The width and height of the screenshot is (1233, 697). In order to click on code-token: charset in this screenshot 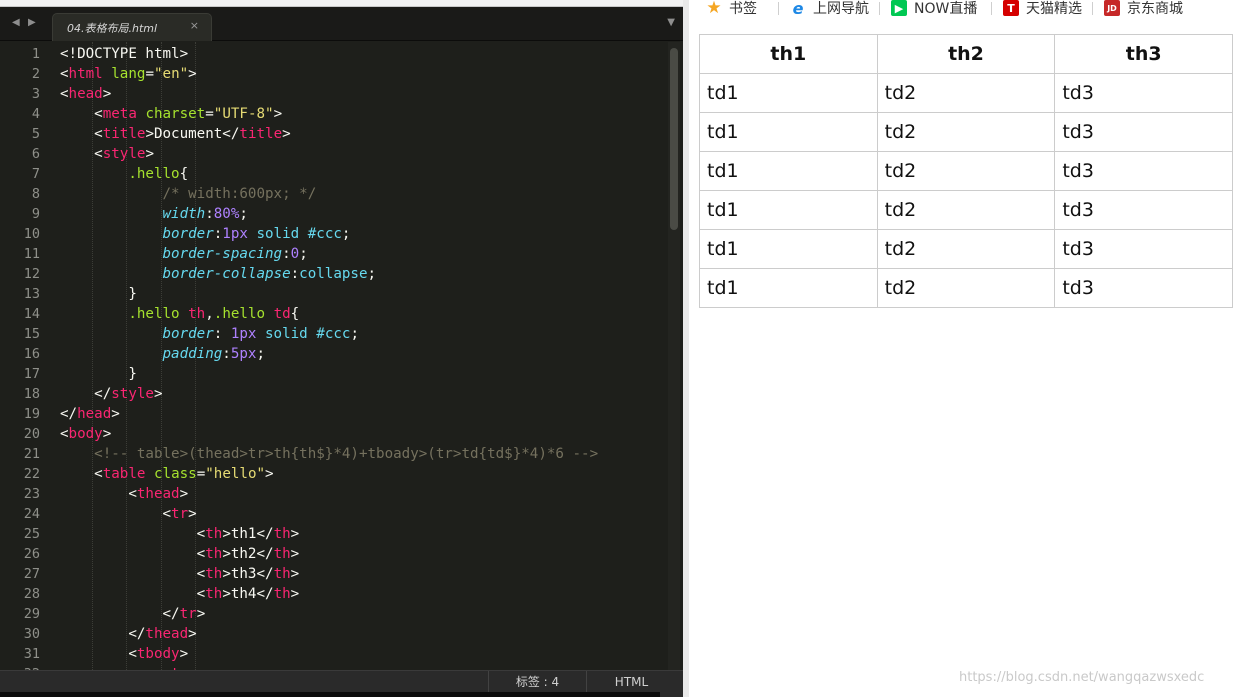, I will do `click(175, 114)`.